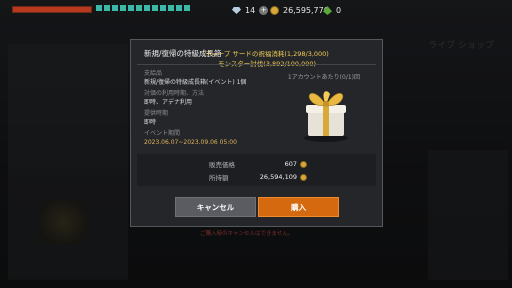 The height and width of the screenshot is (288, 512). What do you see at coordinates (150, 122) in the screenshot?
I see `timing-value: 即時` at bounding box center [150, 122].